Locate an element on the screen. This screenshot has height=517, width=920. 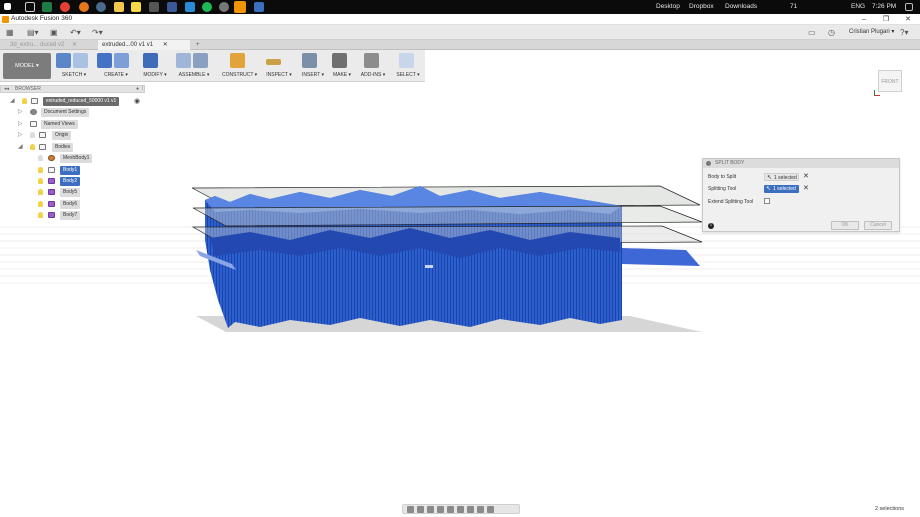
offset-plane-icon is located at coordinates (237, 60).